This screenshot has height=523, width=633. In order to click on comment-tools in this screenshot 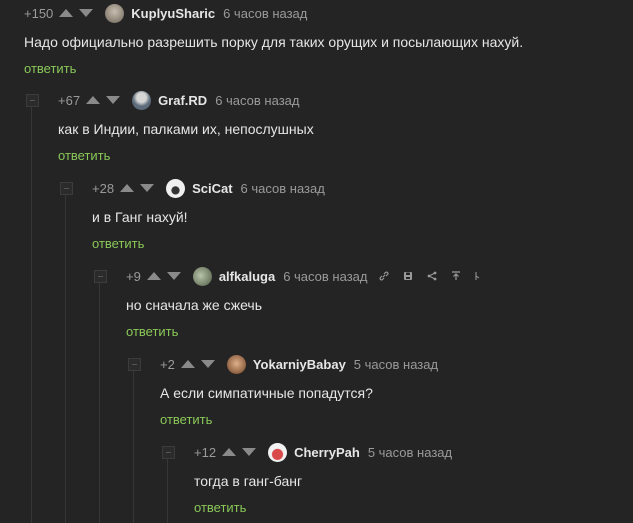, I will do `click(430, 276)`.